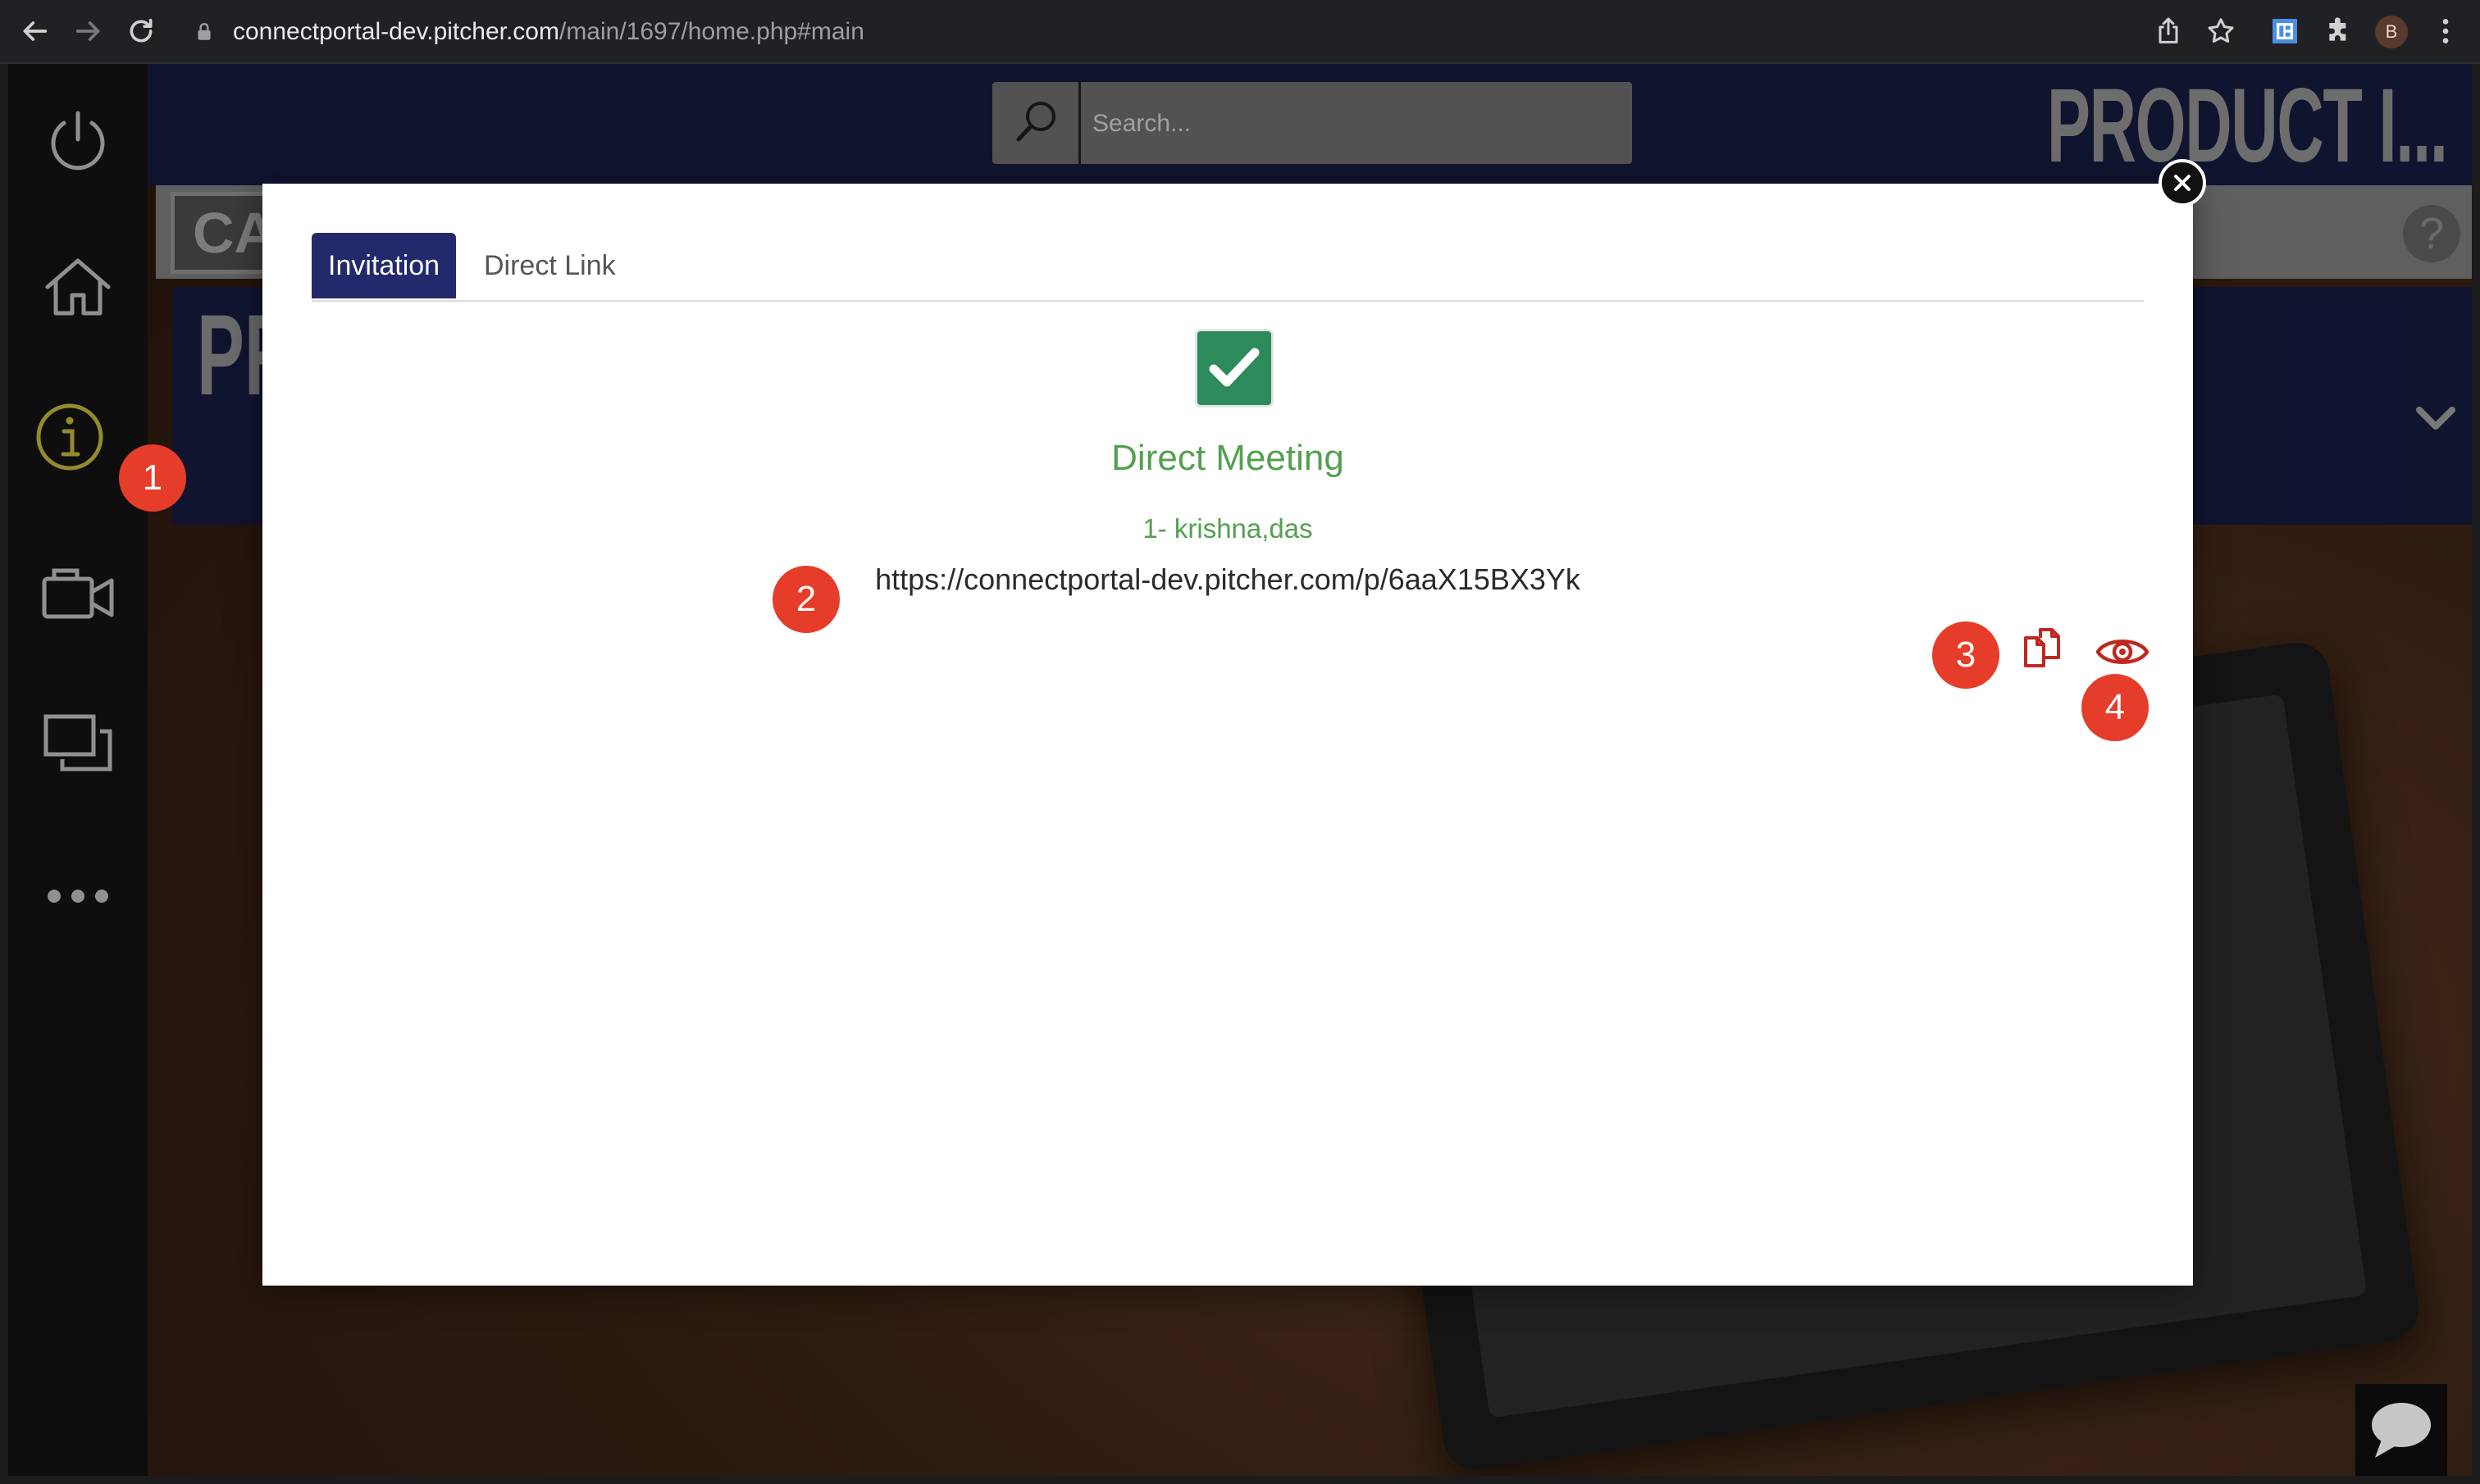  I want to click on check-icon, so click(1234, 367).